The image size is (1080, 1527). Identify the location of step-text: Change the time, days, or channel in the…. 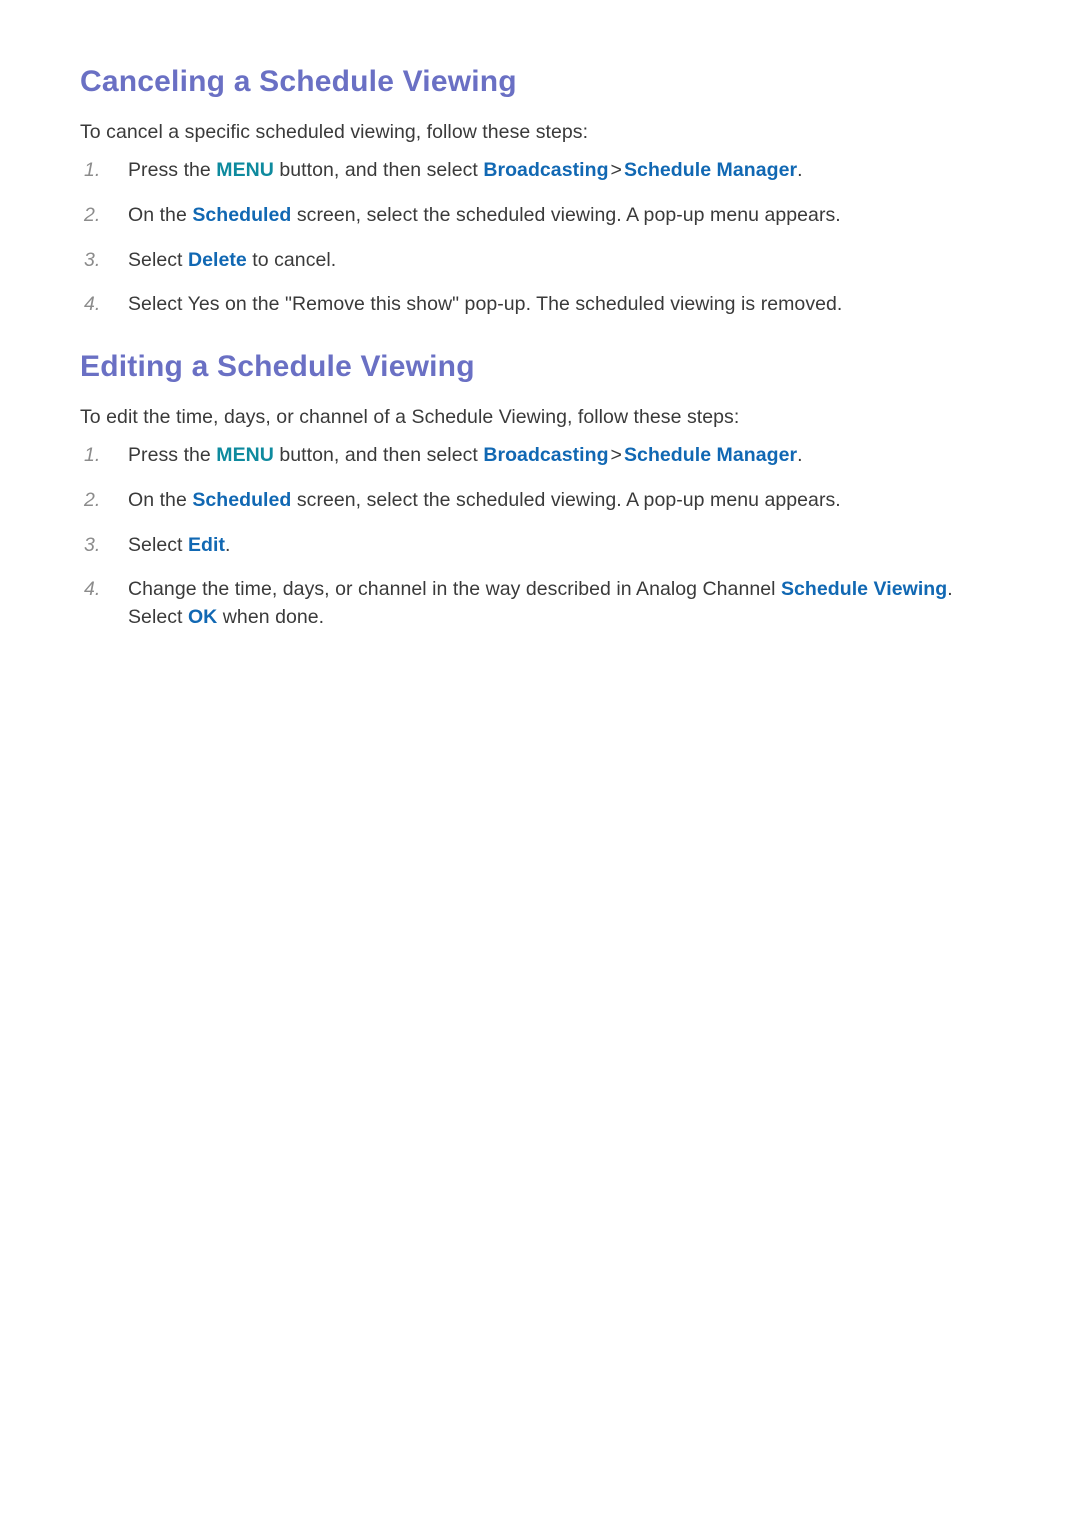
(454, 589).